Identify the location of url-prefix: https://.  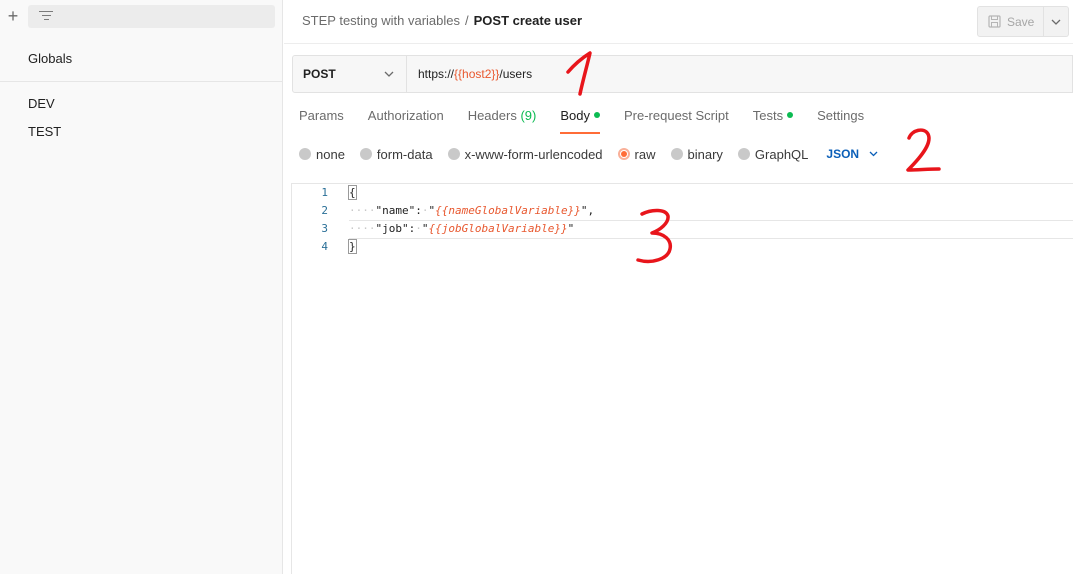
(436, 74).